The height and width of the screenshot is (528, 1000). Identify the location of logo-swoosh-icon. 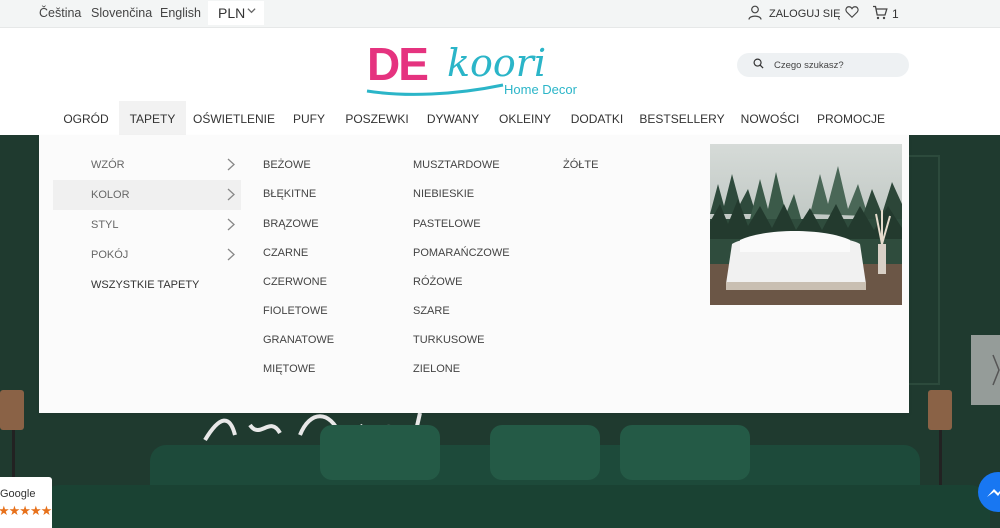
(435, 89).